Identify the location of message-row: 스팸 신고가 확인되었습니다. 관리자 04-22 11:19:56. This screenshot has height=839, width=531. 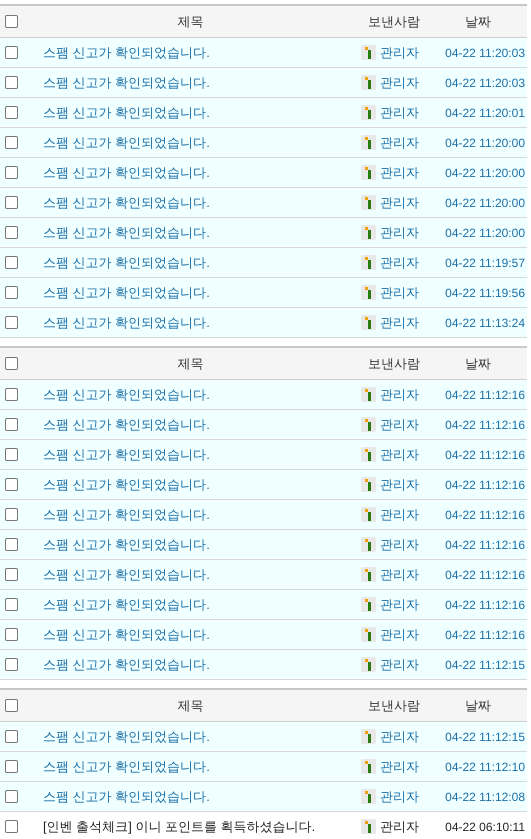
(263, 293).